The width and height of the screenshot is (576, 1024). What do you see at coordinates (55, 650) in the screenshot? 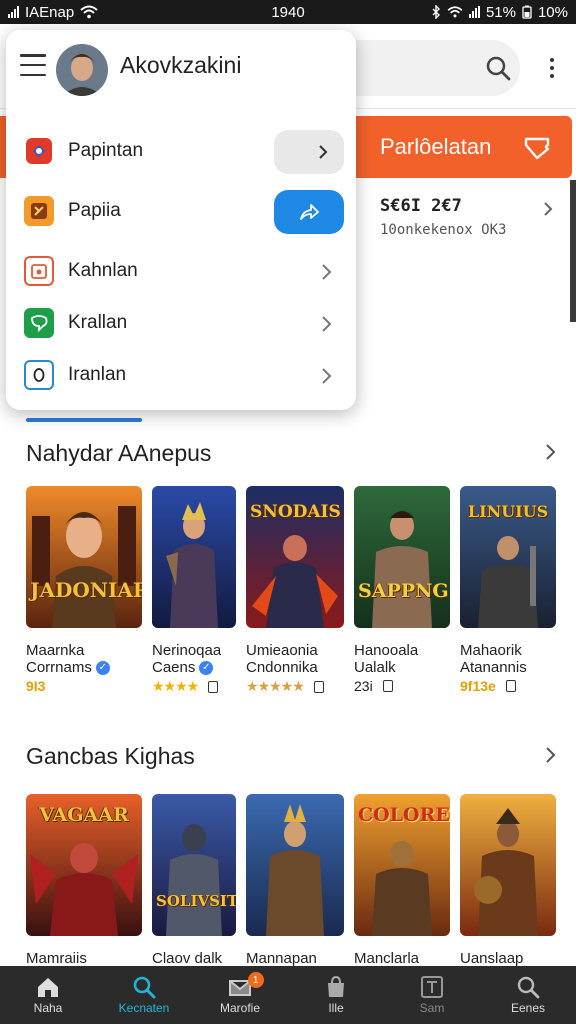
I see `game-title: Maarnka` at bounding box center [55, 650].